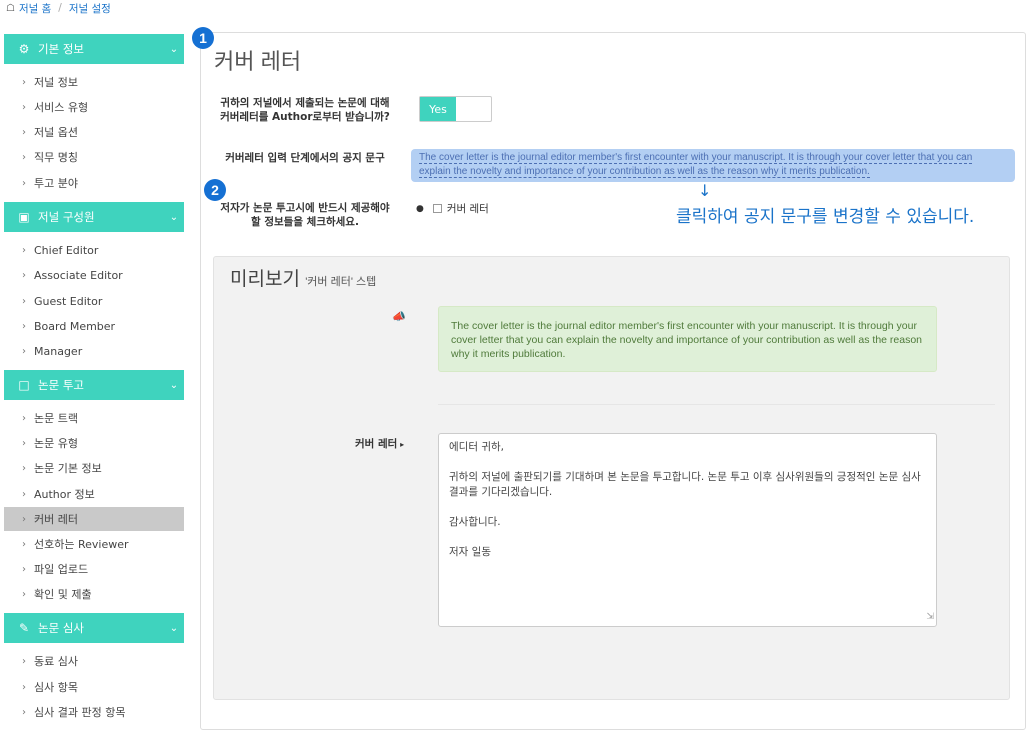 The width and height of the screenshot is (1029, 732). What do you see at coordinates (215, 190) in the screenshot?
I see `step-badge-2: 2` at bounding box center [215, 190].